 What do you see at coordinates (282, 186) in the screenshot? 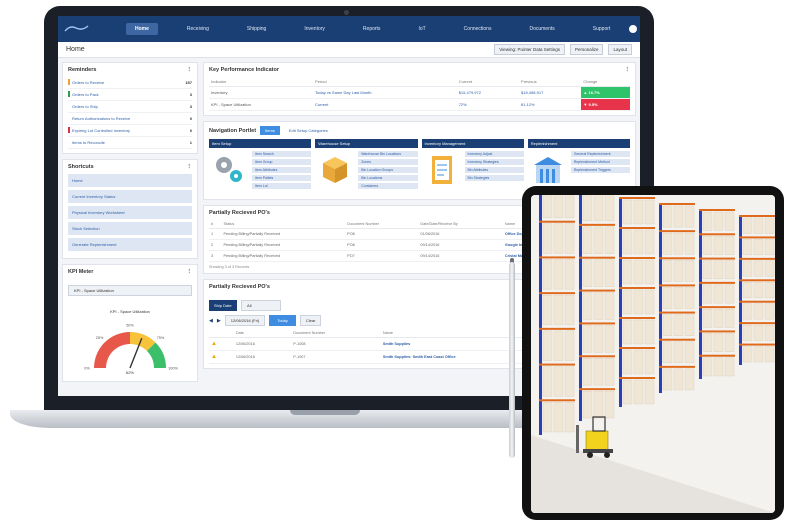
I see `nav-card-link: Item Lot` at bounding box center [282, 186].